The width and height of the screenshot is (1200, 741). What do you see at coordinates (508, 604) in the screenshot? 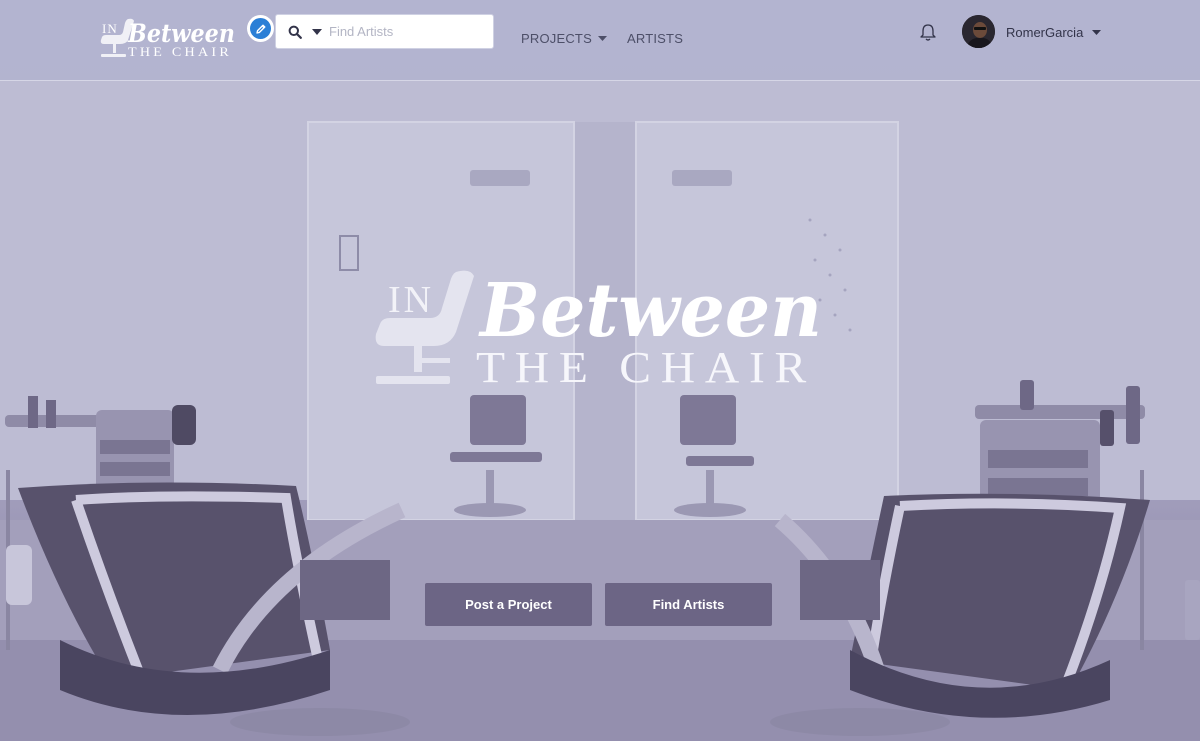
I see `post-project-button: Post a Project` at bounding box center [508, 604].